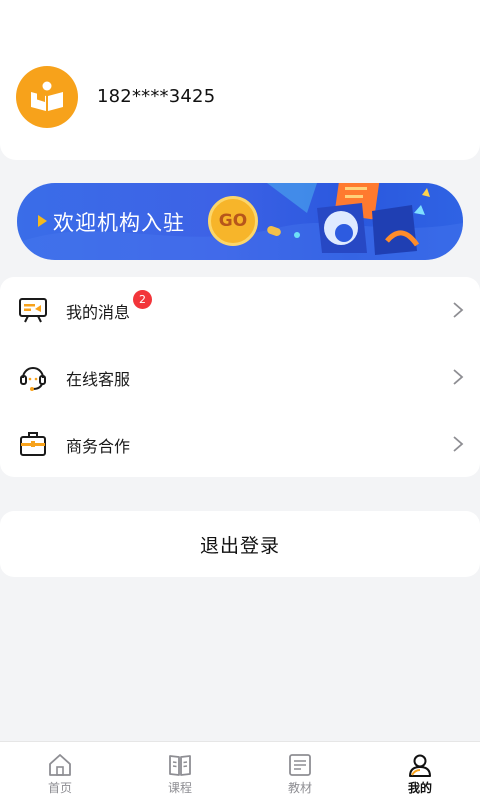 This screenshot has width=480, height=800. What do you see at coordinates (300, 765) in the screenshot?
I see `textbook-icon` at bounding box center [300, 765].